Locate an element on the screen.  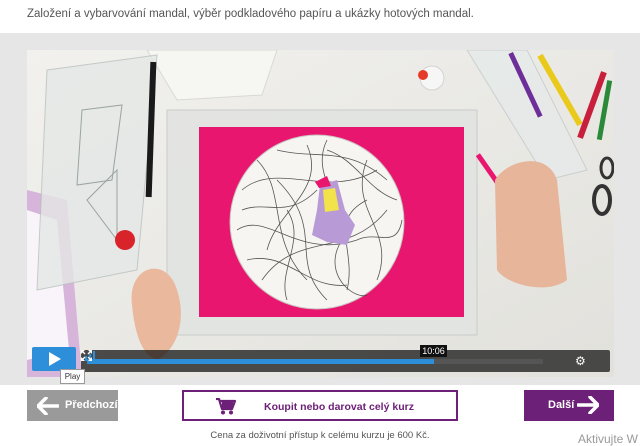
play-icon is located at coordinates (55, 359).